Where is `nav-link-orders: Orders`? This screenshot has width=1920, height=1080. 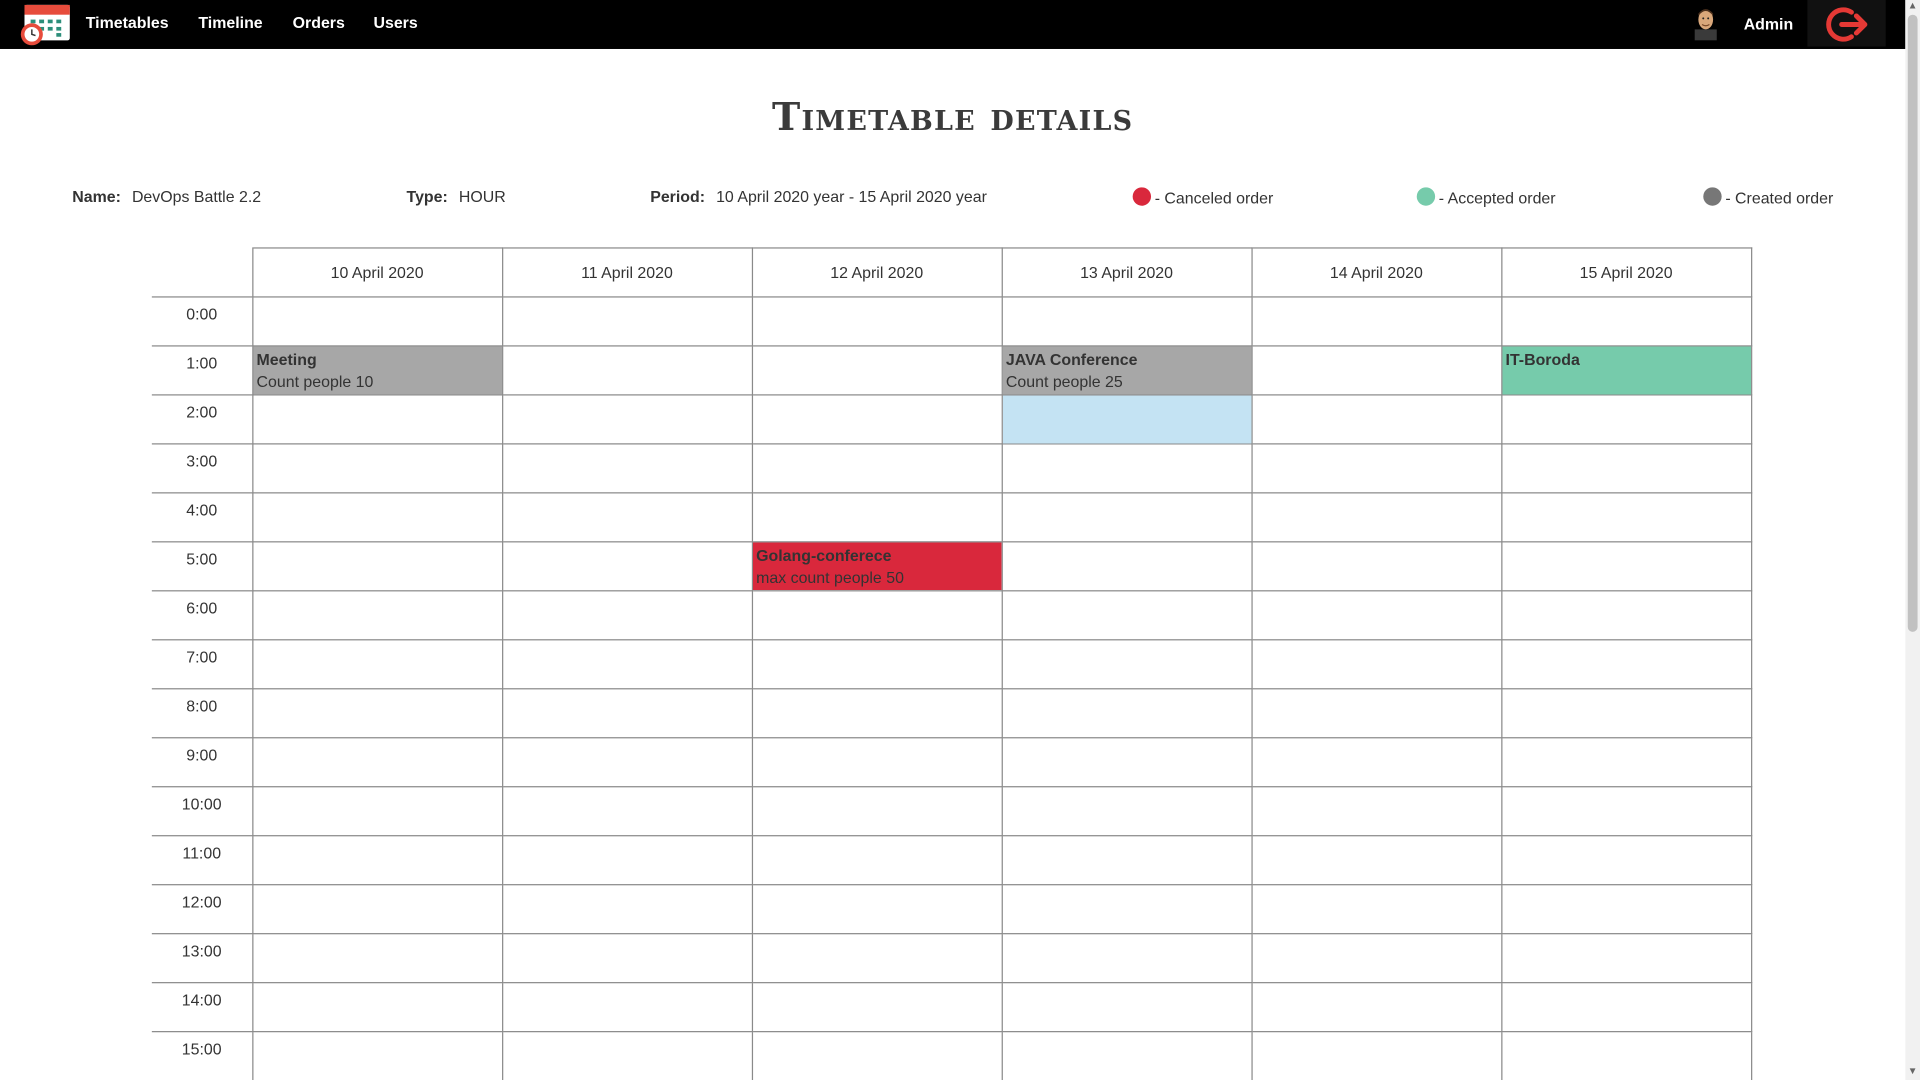
nav-link-orders: Orders is located at coordinates (319, 22).